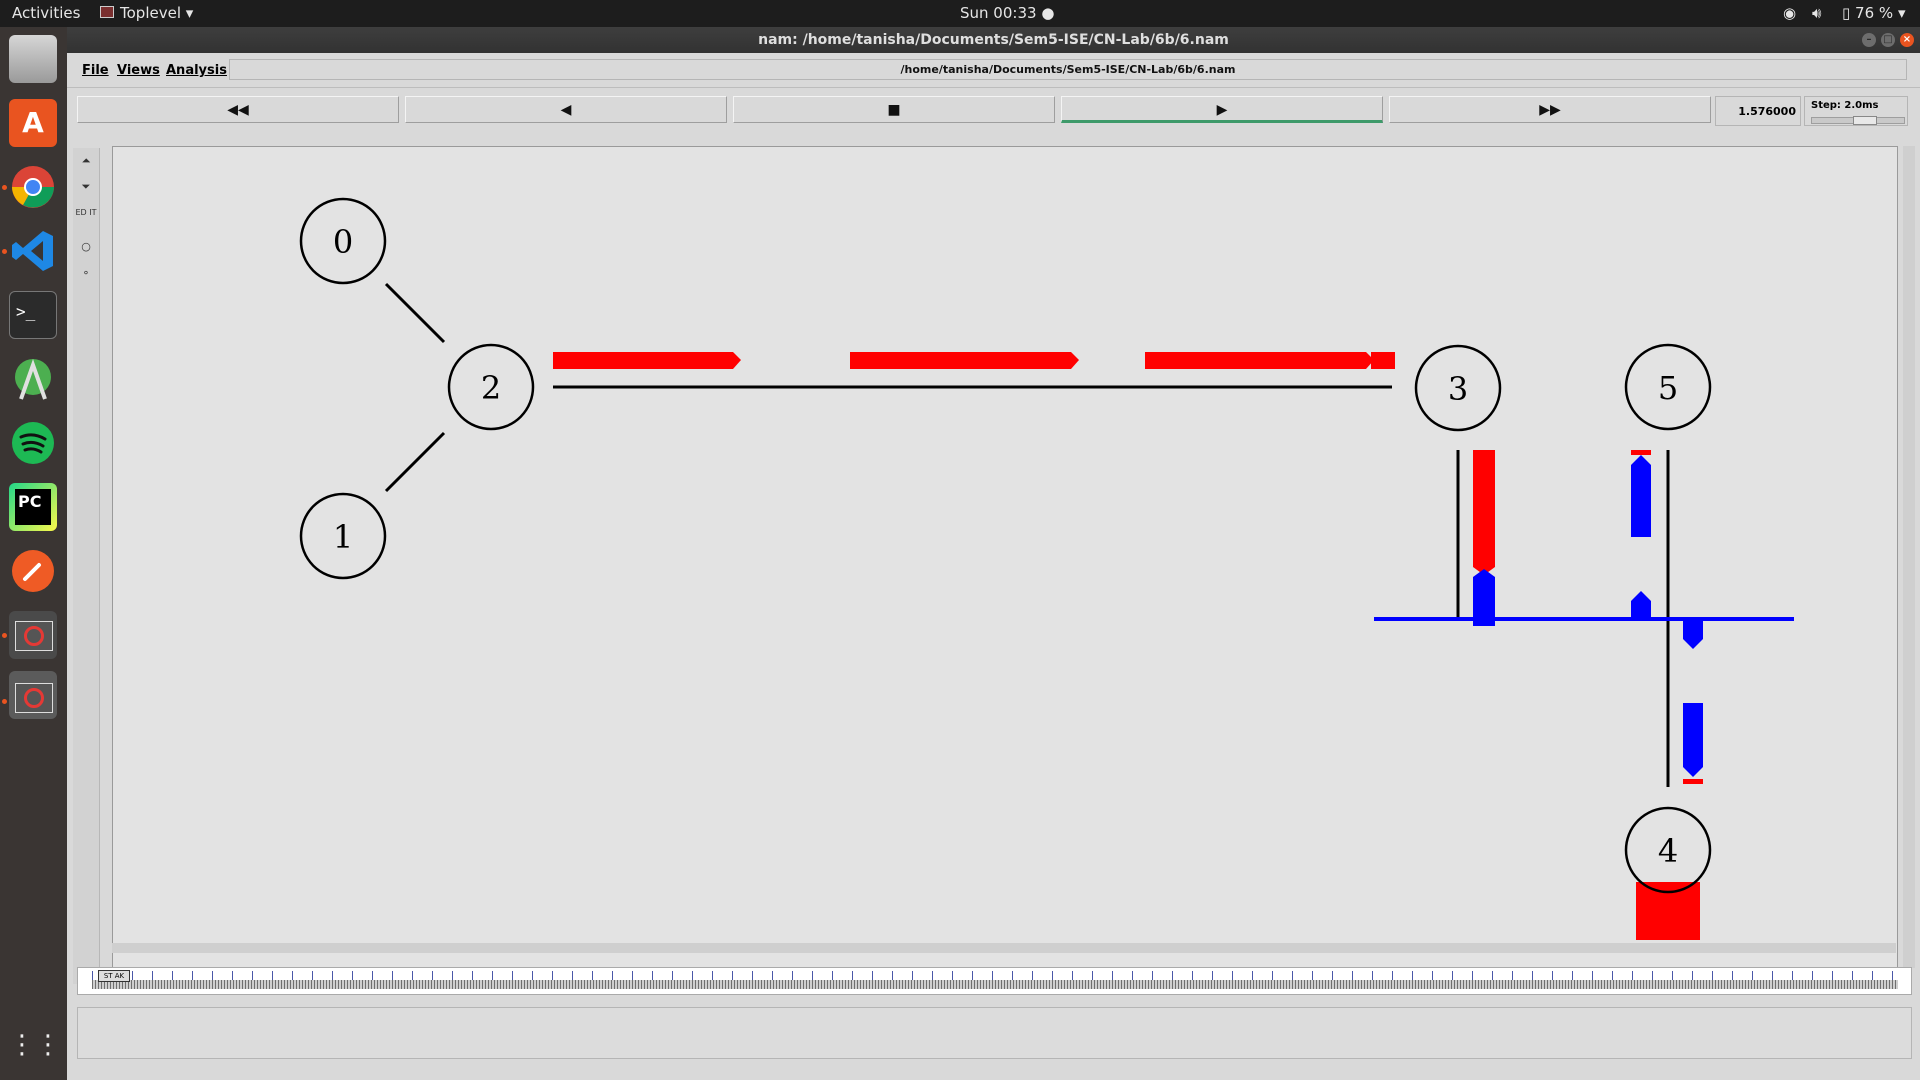  What do you see at coordinates (1816, 13) in the screenshot?
I see `volume-icon: 🔊︎` at bounding box center [1816, 13].